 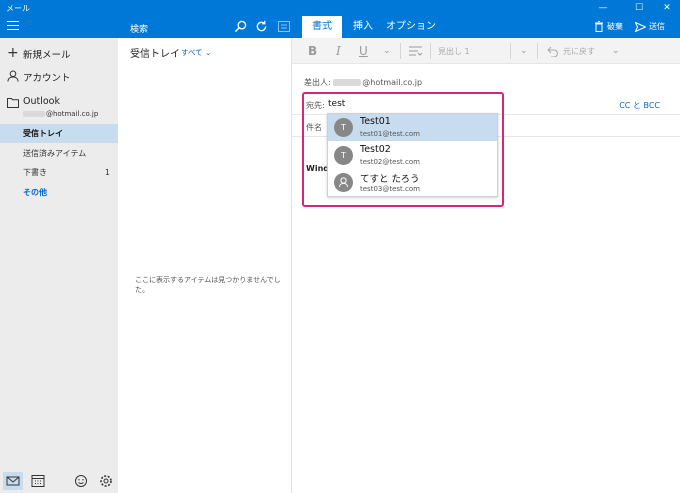 What do you see at coordinates (392, 82) in the screenshot?
I see `from-email: @hotmail.co.jp` at bounding box center [392, 82].